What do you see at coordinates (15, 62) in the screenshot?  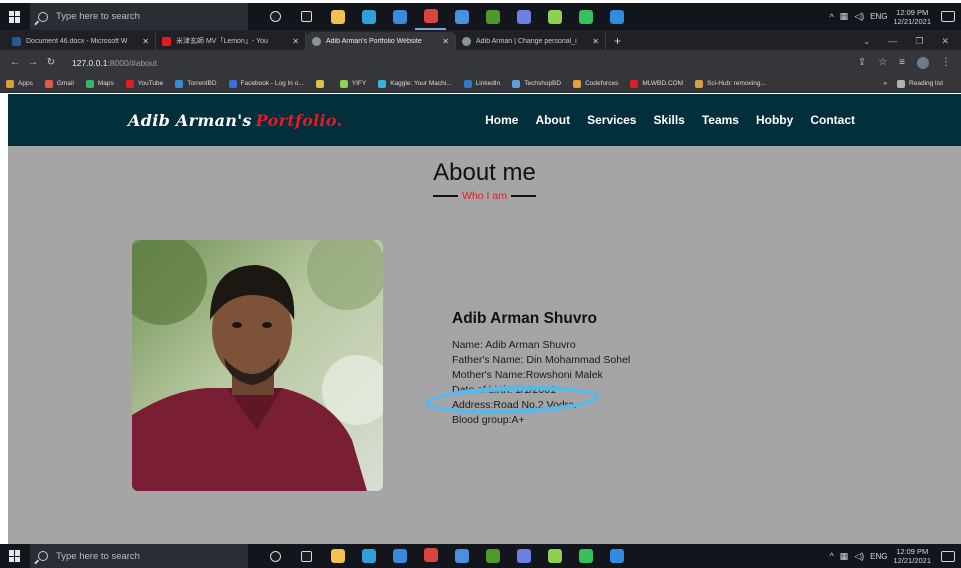 I see `back-icon: ←` at bounding box center [15, 62].